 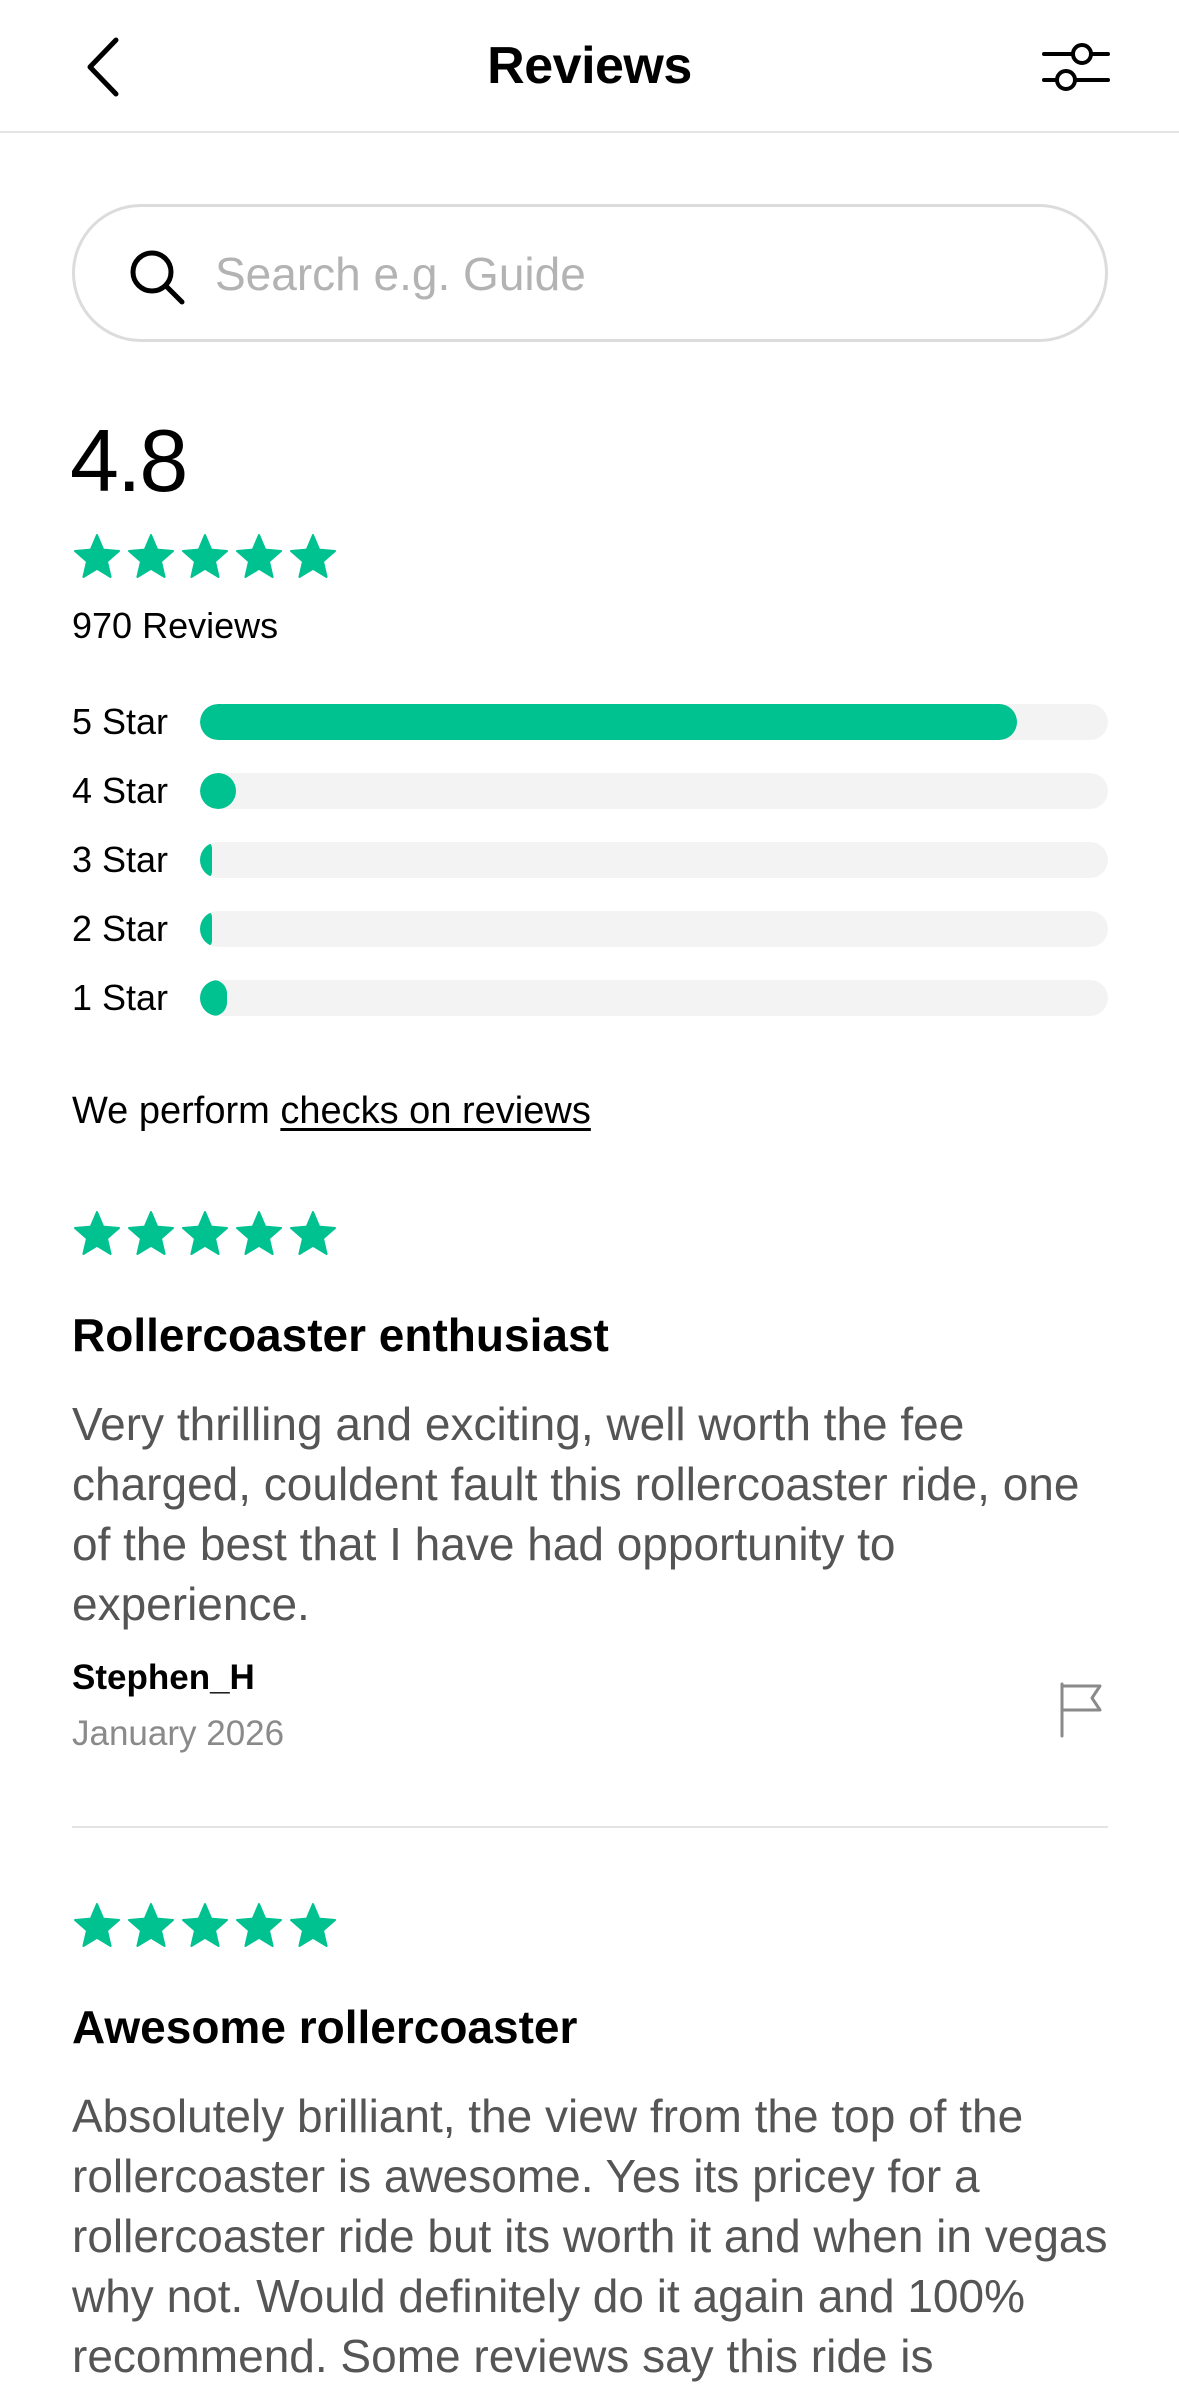 I want to click on review-title: Rollercoaster enthusiast, so click(x=340, y=1335).